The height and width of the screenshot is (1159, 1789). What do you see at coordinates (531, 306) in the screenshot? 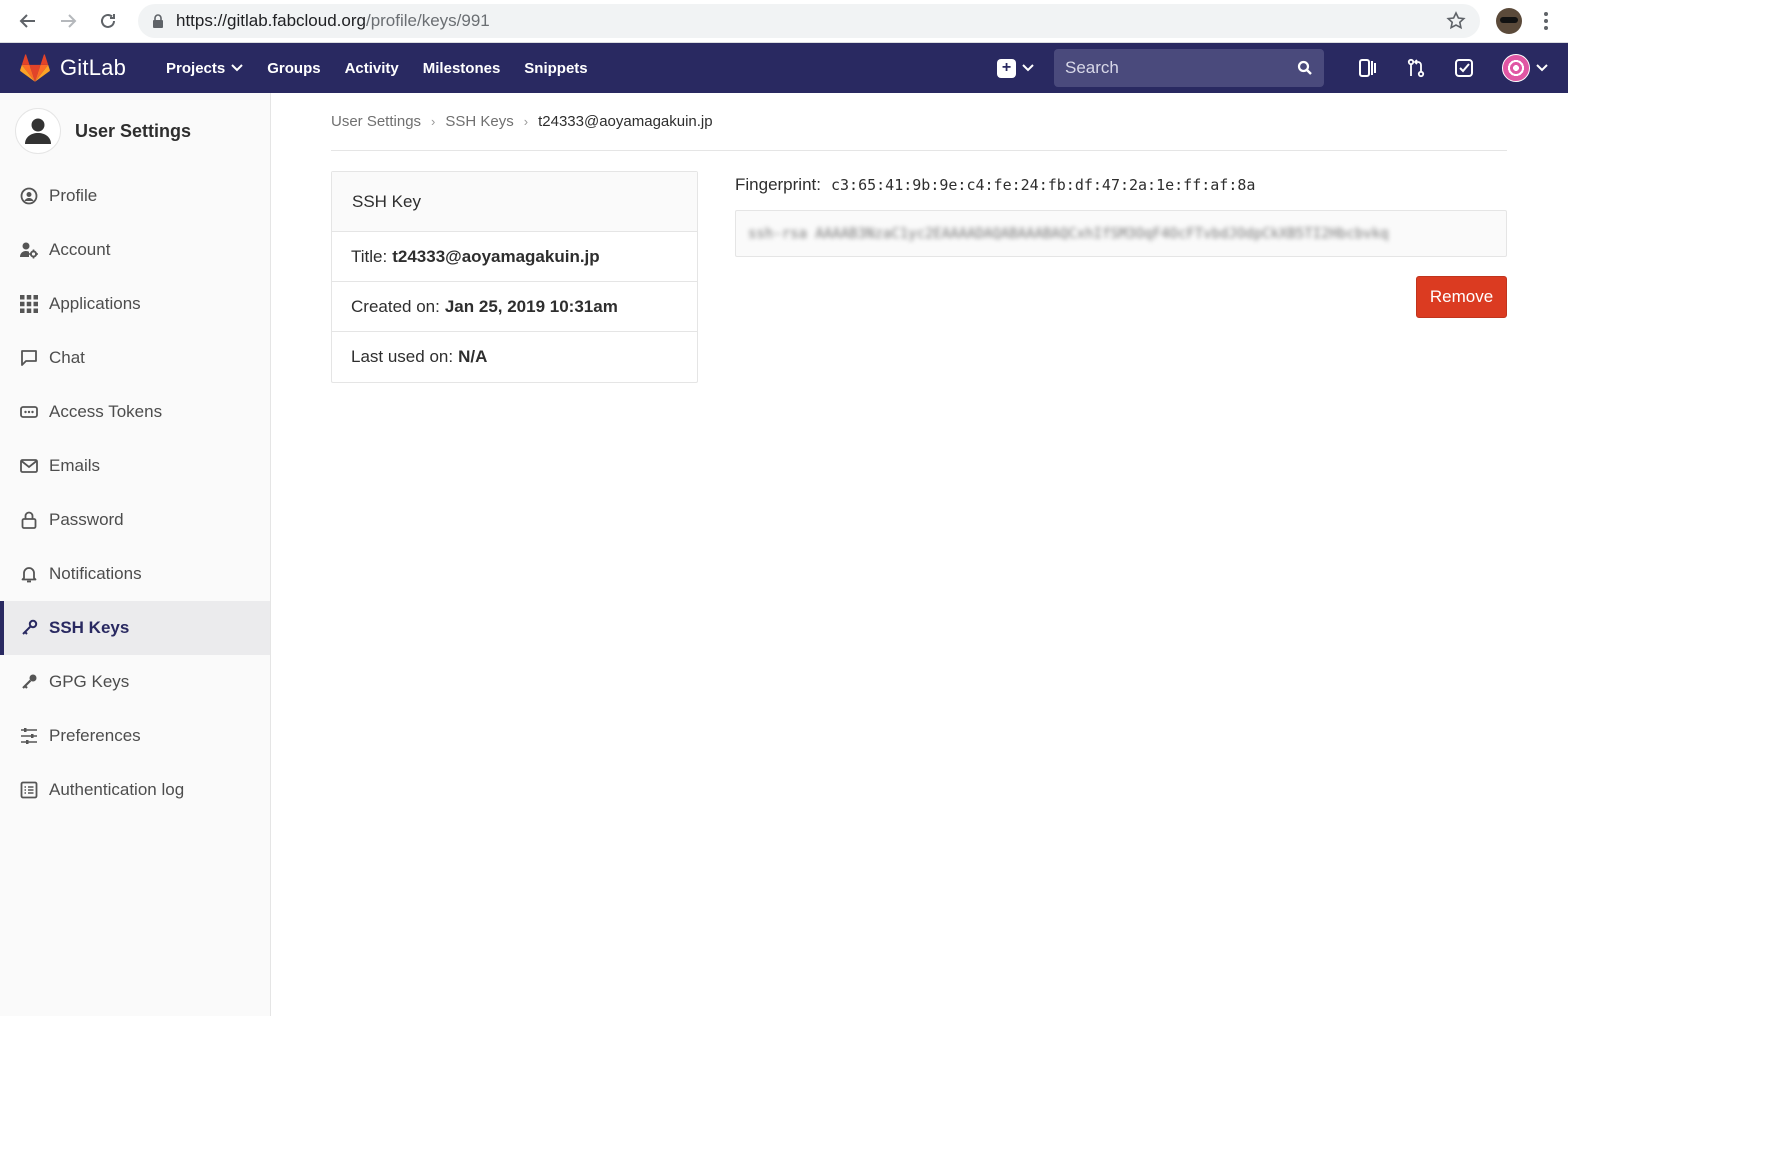
I see `ssh-key-created-value: Jan 25, 2019 10:31am` at bounding box center [531, 306].